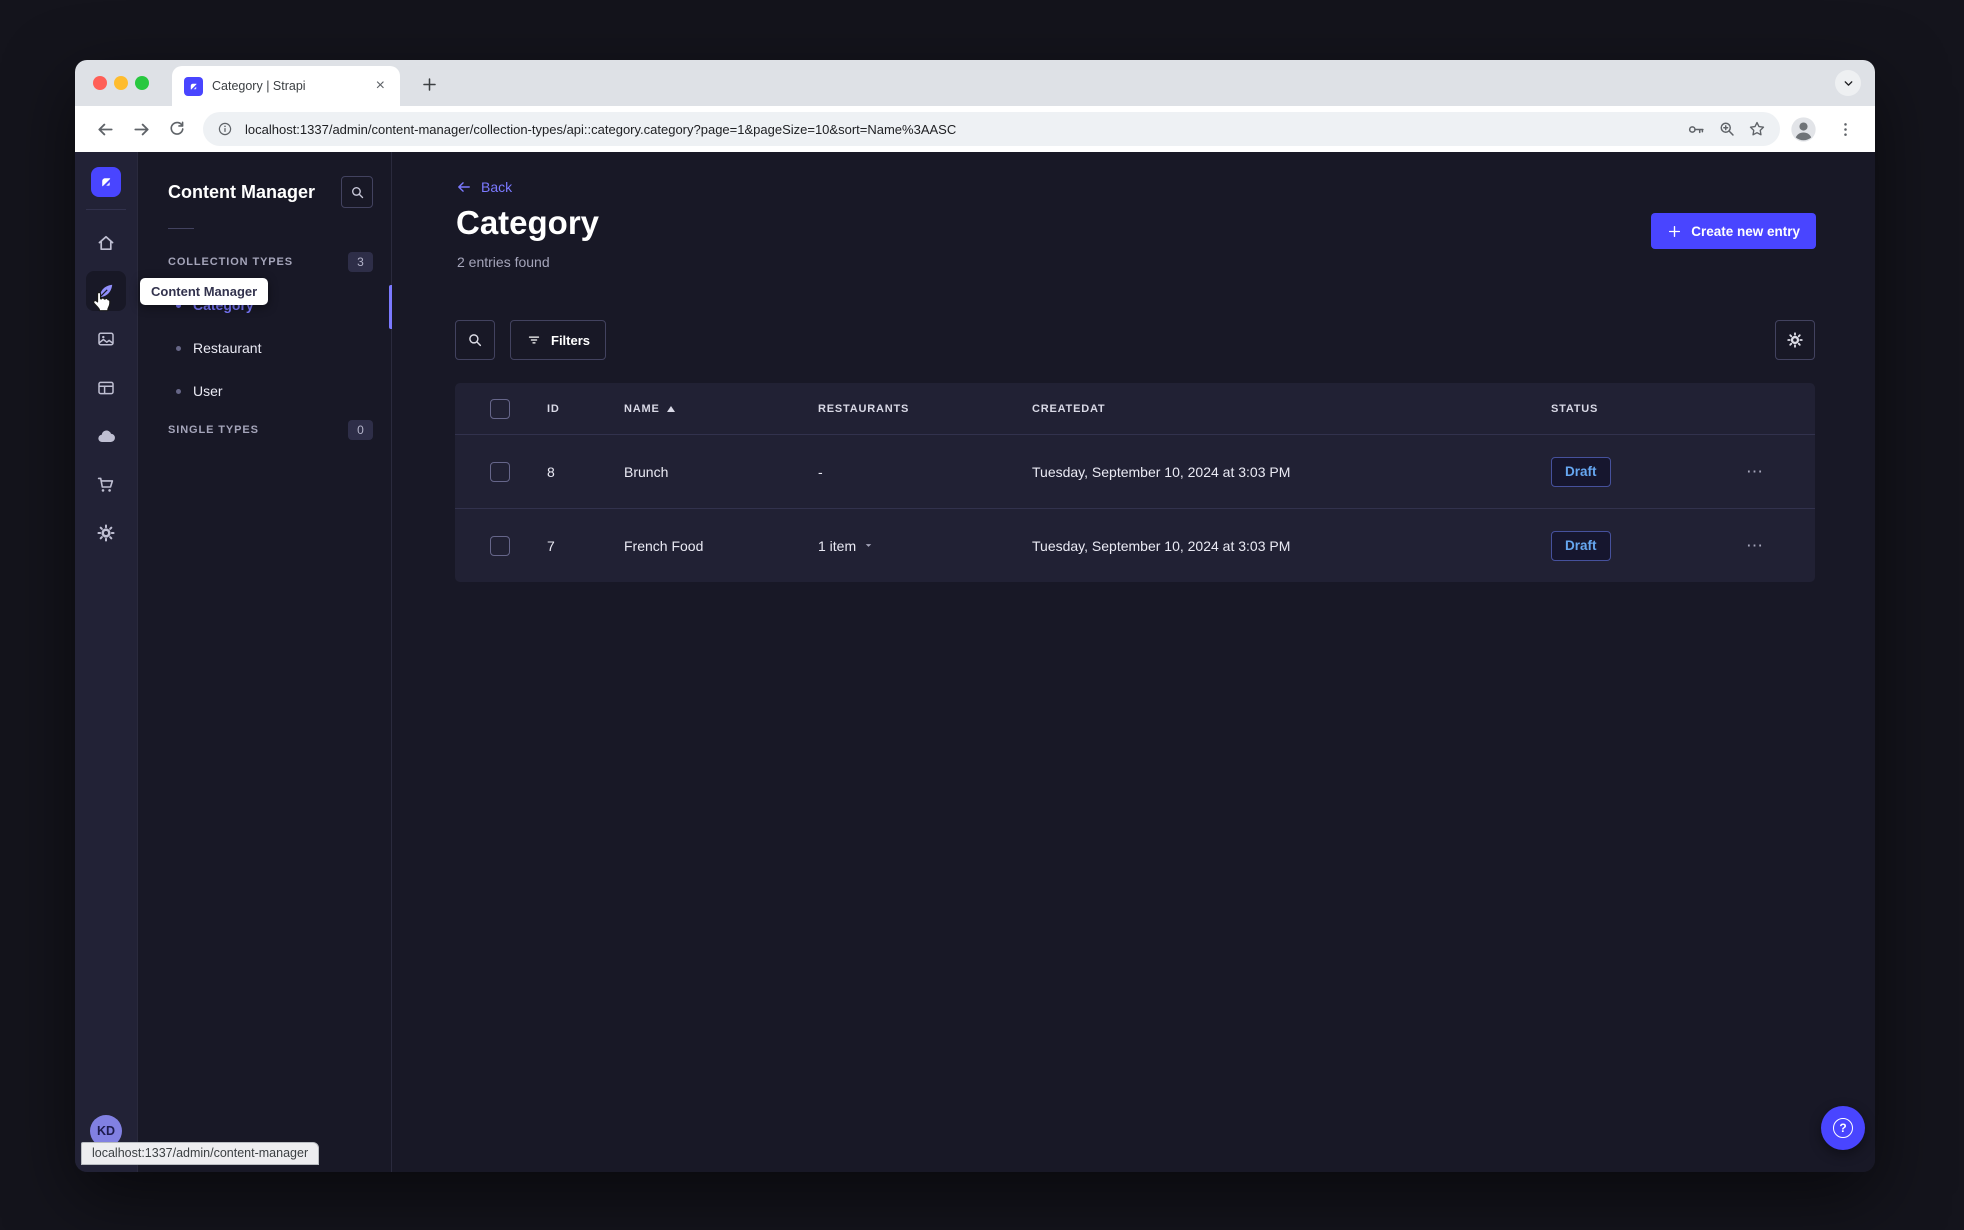  Describe the element at coordinates (380, 86) in the screenshot. I see `tab-close-icon: ×` at that location.